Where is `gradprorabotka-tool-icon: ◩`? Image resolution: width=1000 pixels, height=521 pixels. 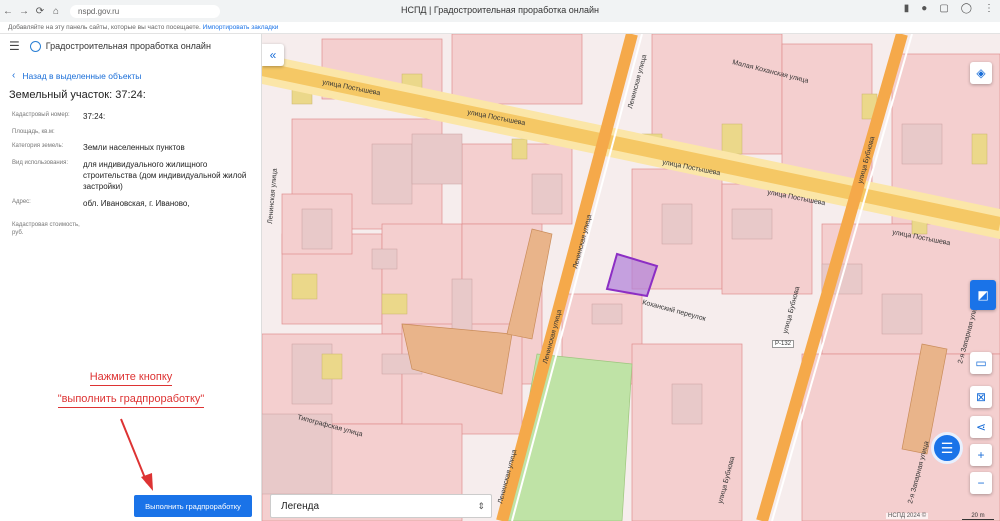 gradprorabotka-tool-icon: ◩ is located at coordinates (983, 295).